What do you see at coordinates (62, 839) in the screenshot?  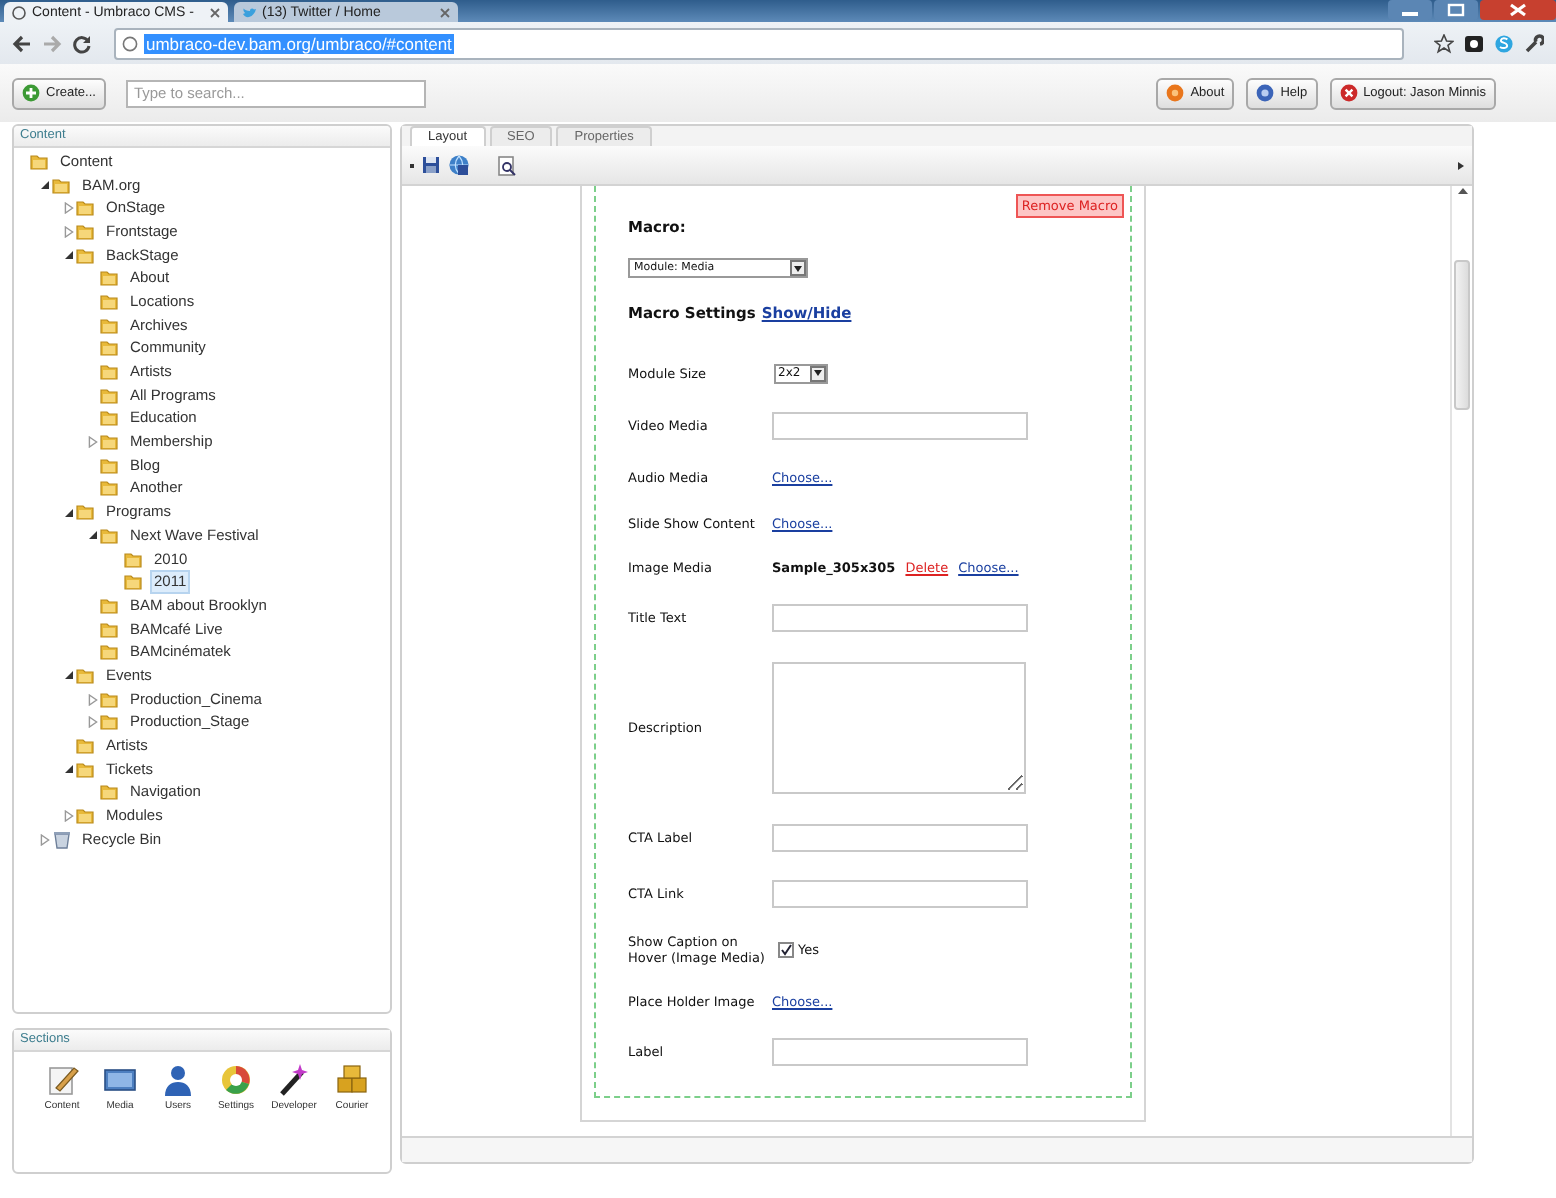 I see `trash-icon` at bounding box center [62, 839].